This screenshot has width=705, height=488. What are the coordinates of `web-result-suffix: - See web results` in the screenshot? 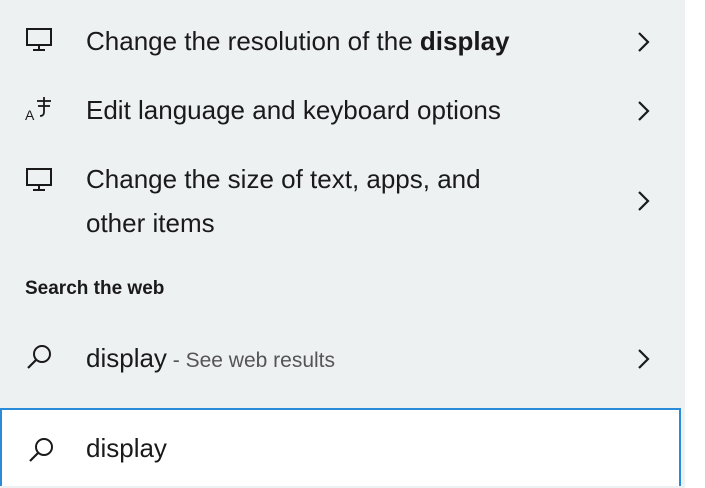 It's located at (251, 360).